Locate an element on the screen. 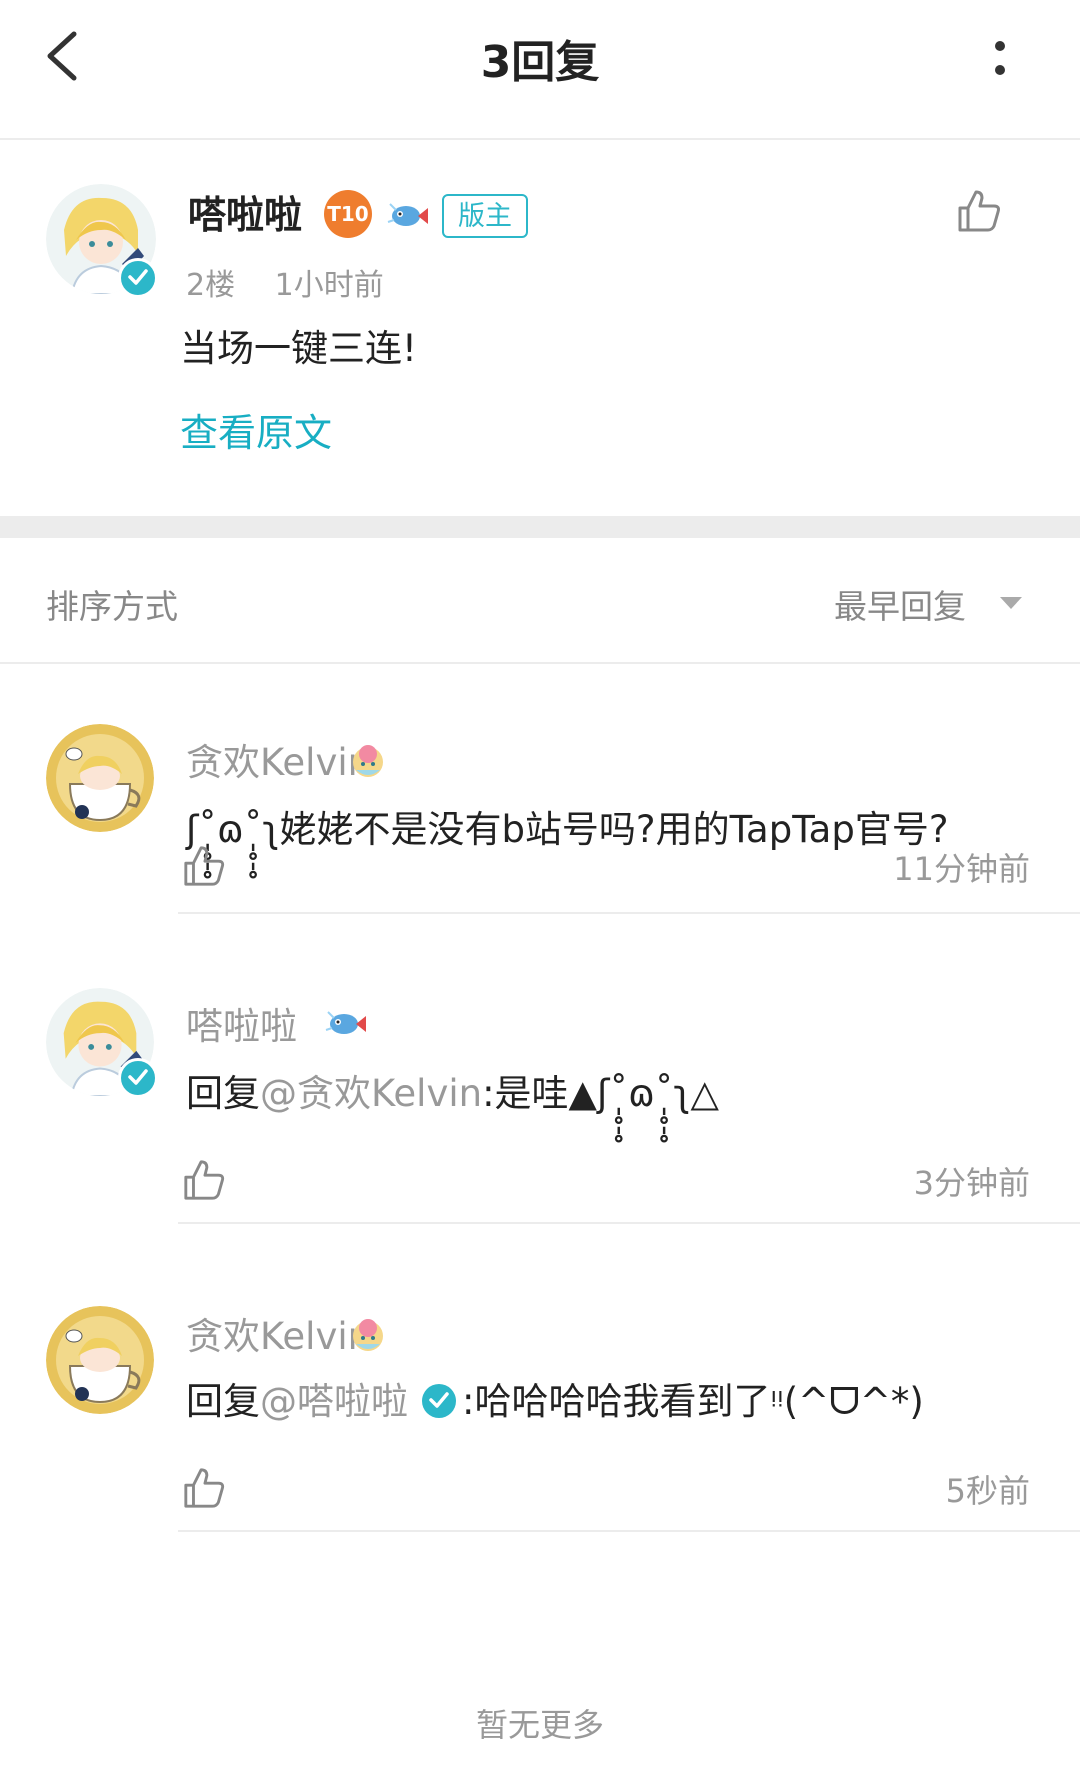 The height and width of the screenshot is (1774, 1080). reply-body: :是哇▲ʃ˚̩̥̩̥ɷ˚̩̥̩̥ʅ△ is located at coordinates (600, 1093).